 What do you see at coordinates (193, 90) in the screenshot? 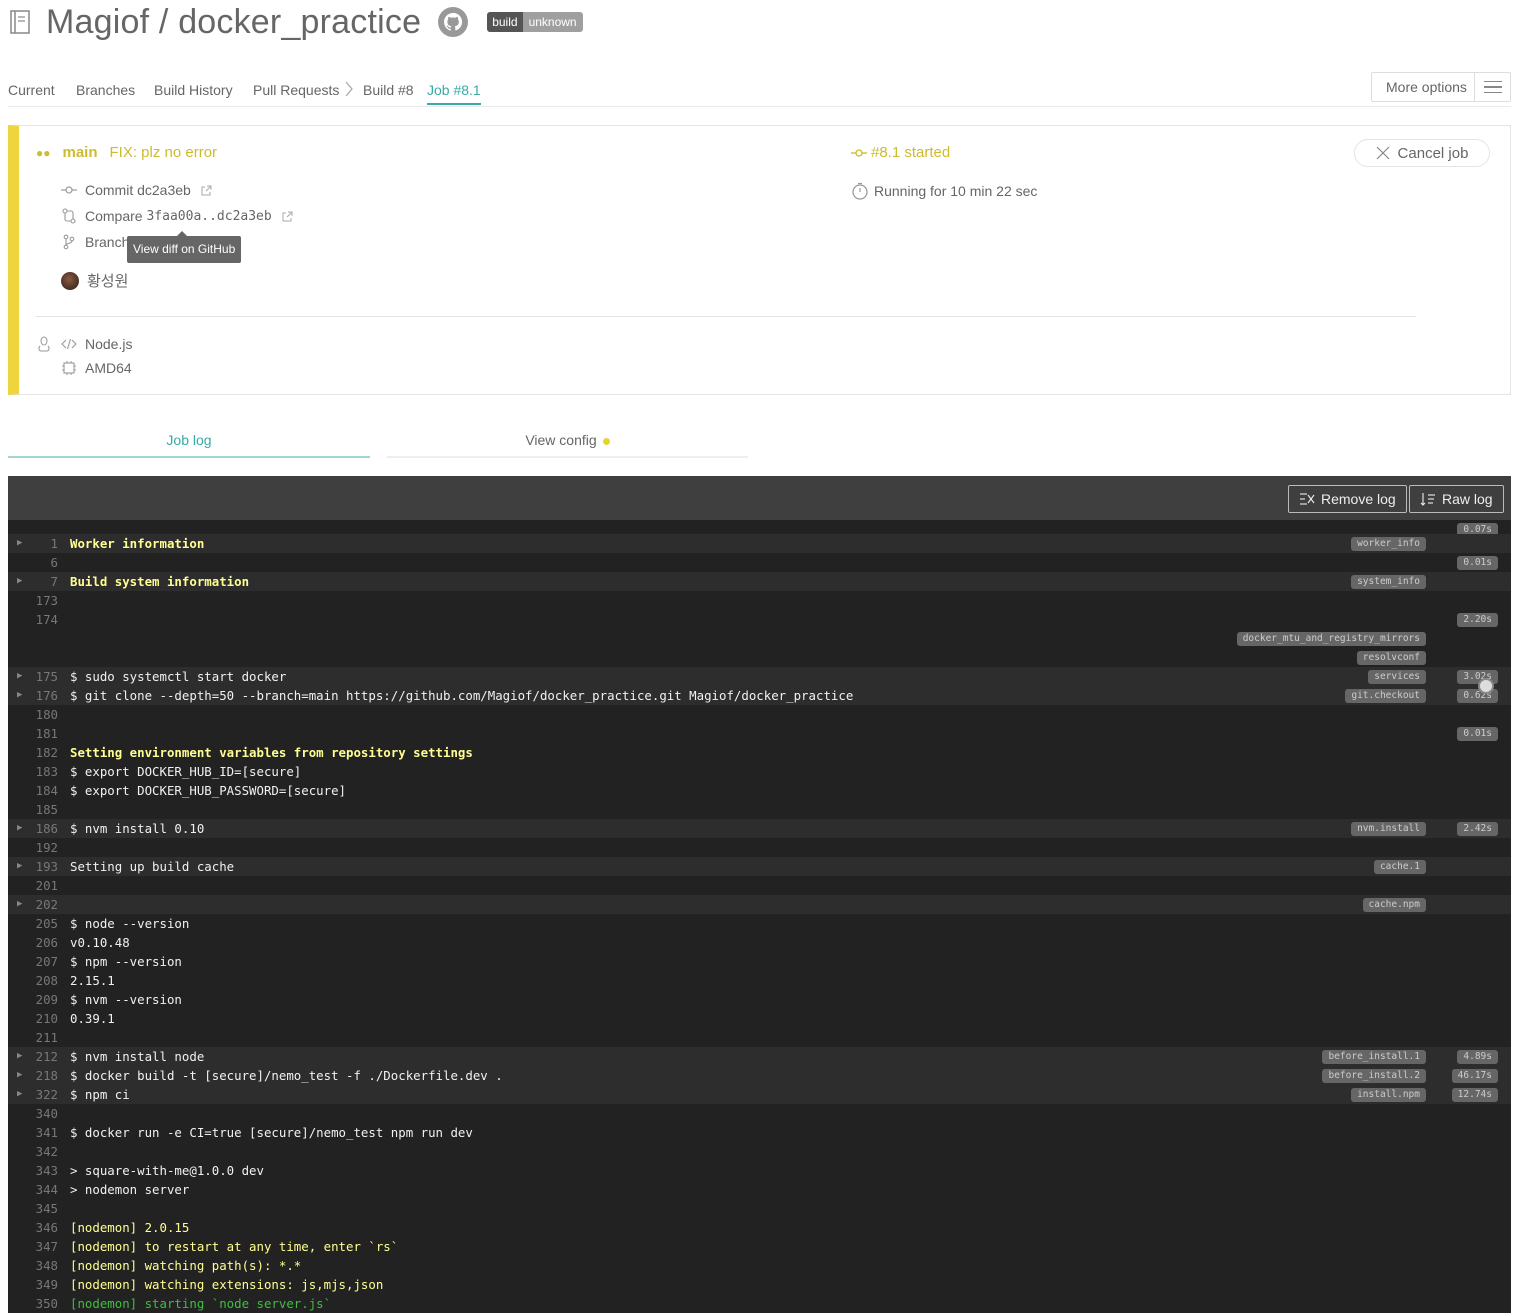
I see `tab-build-history: Build History` at bounding box center [193, 90].